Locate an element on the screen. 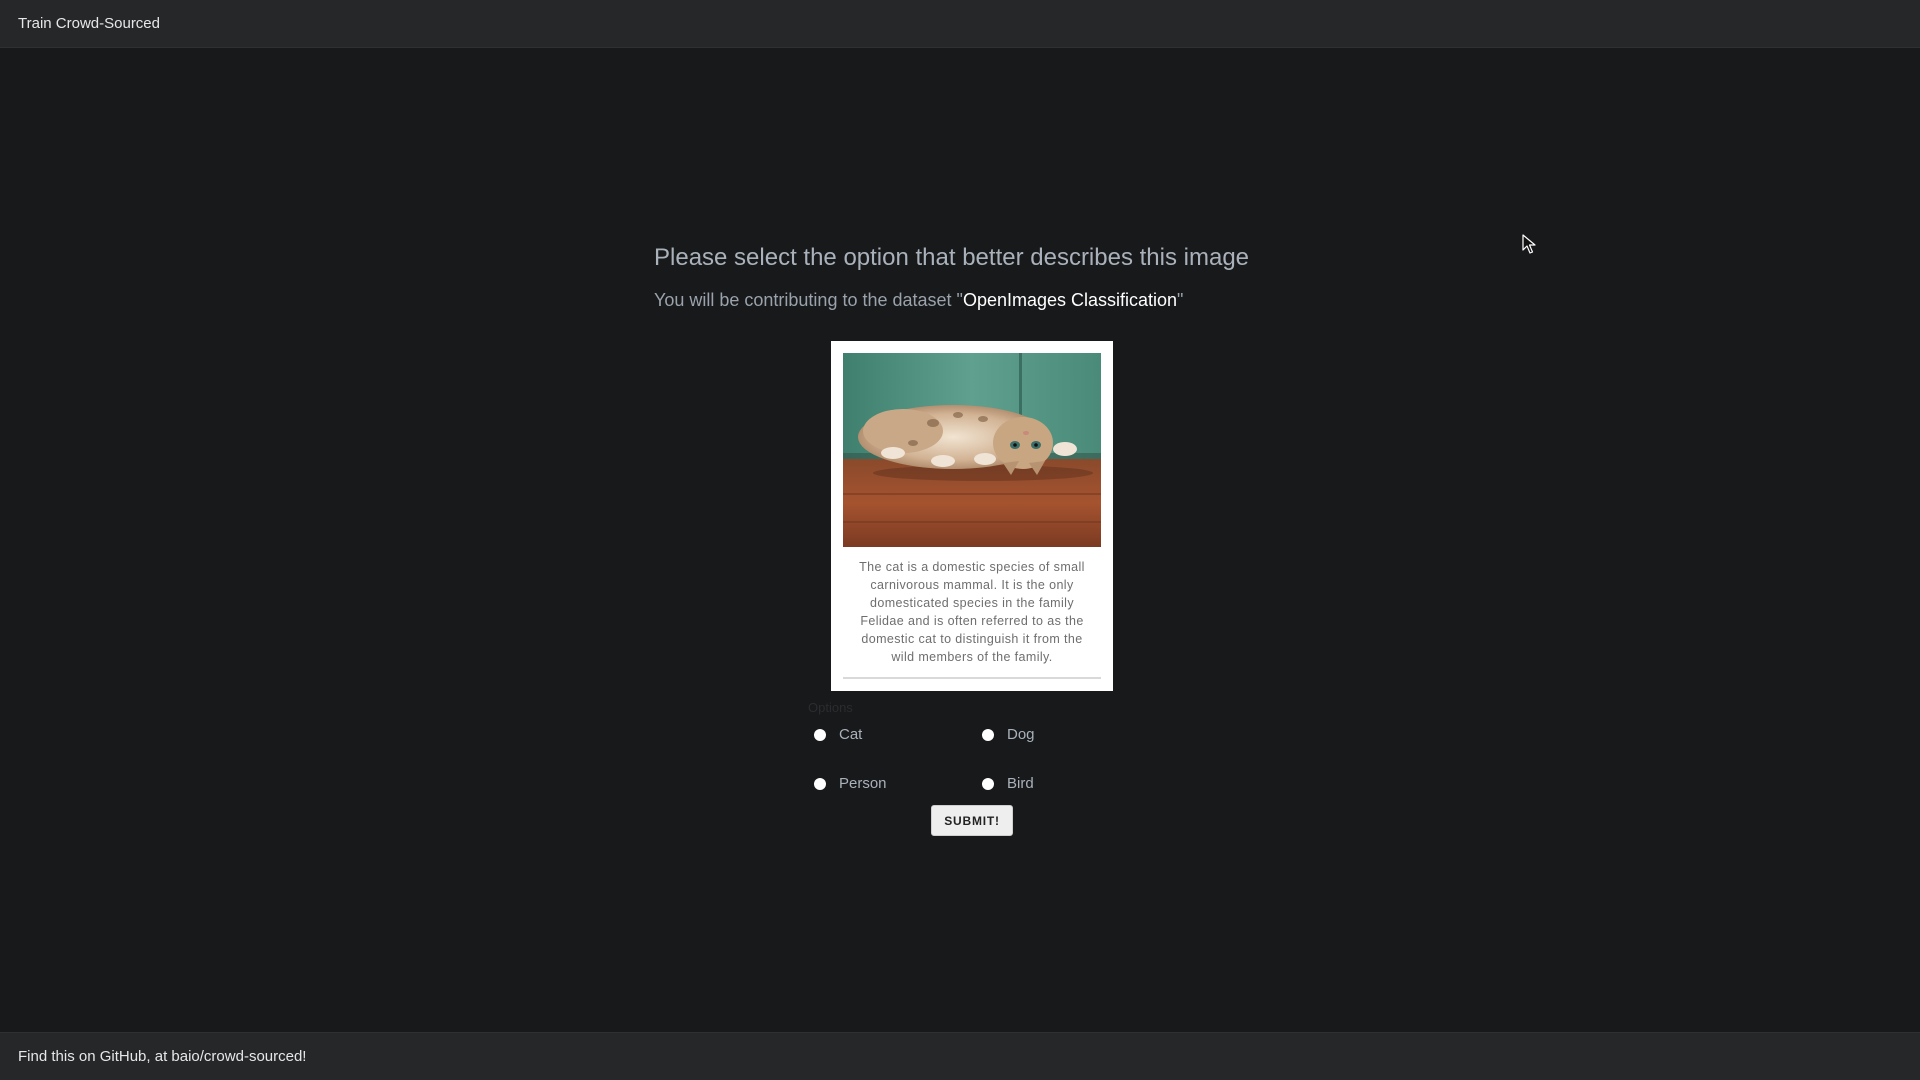 This screenshot has width=1920, height=1080. options-legend: Options is located at coordinates (830, 707).